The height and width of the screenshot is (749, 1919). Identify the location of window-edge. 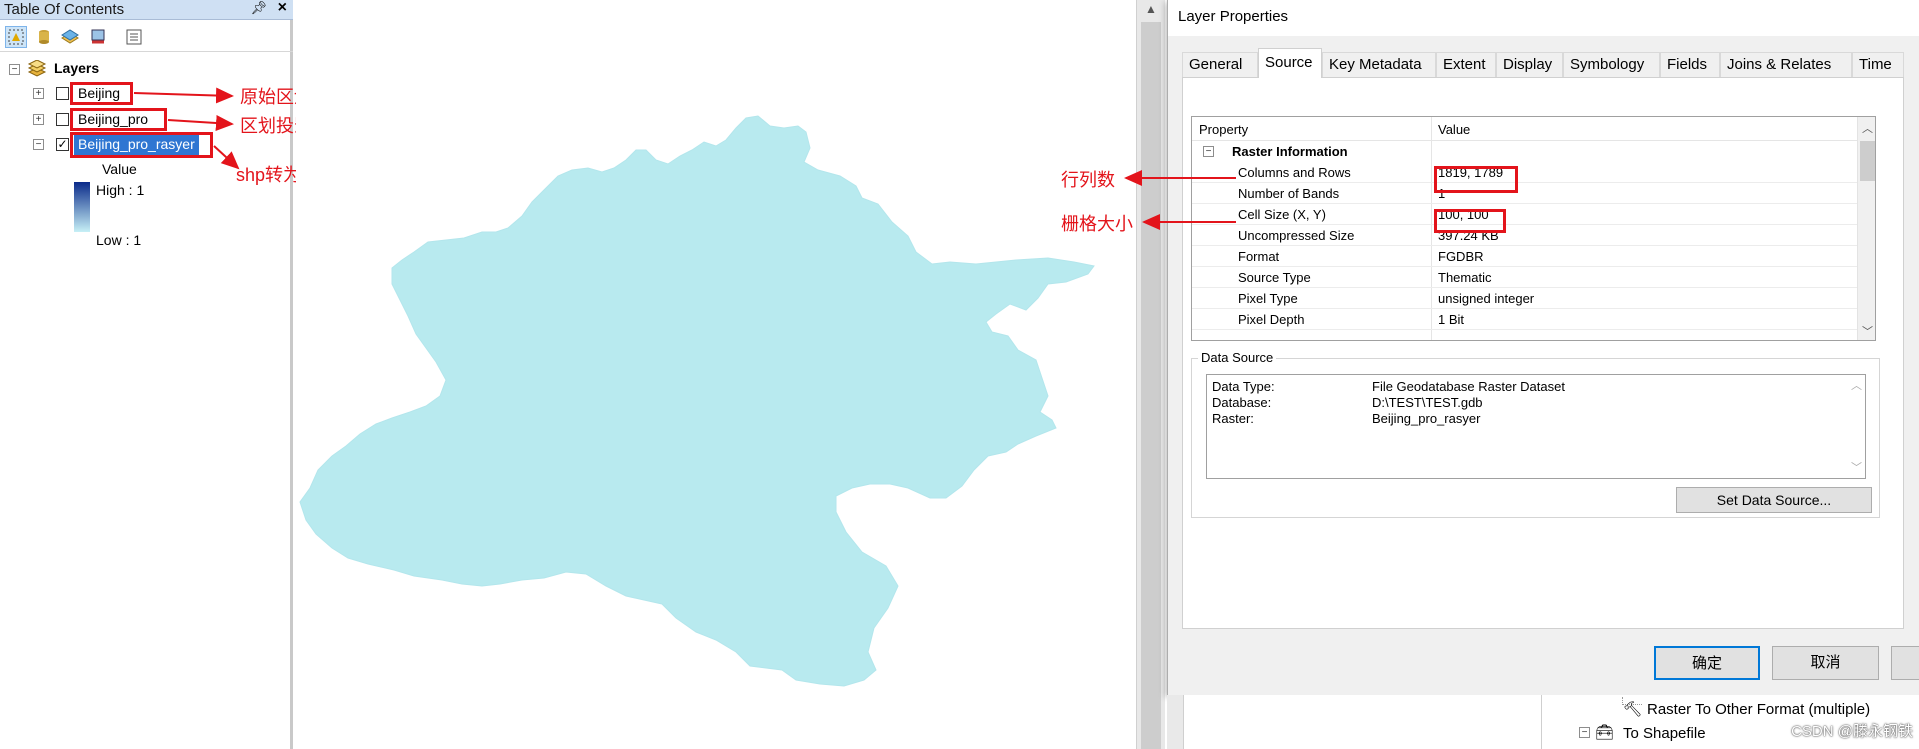
(1175, 722).